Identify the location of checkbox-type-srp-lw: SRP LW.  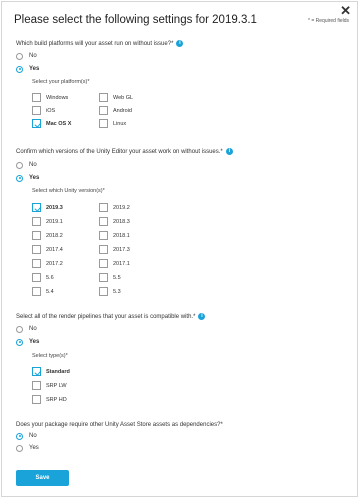
(49, 385).